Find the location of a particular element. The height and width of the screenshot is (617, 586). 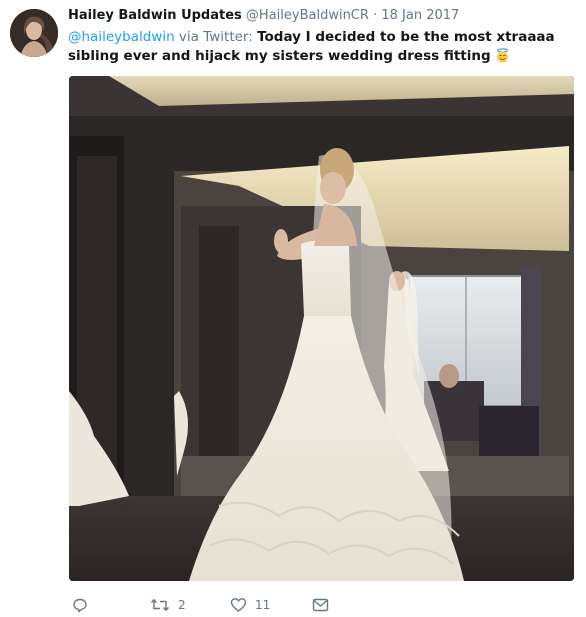

avatar-photo is located at coordinates (34, 33).